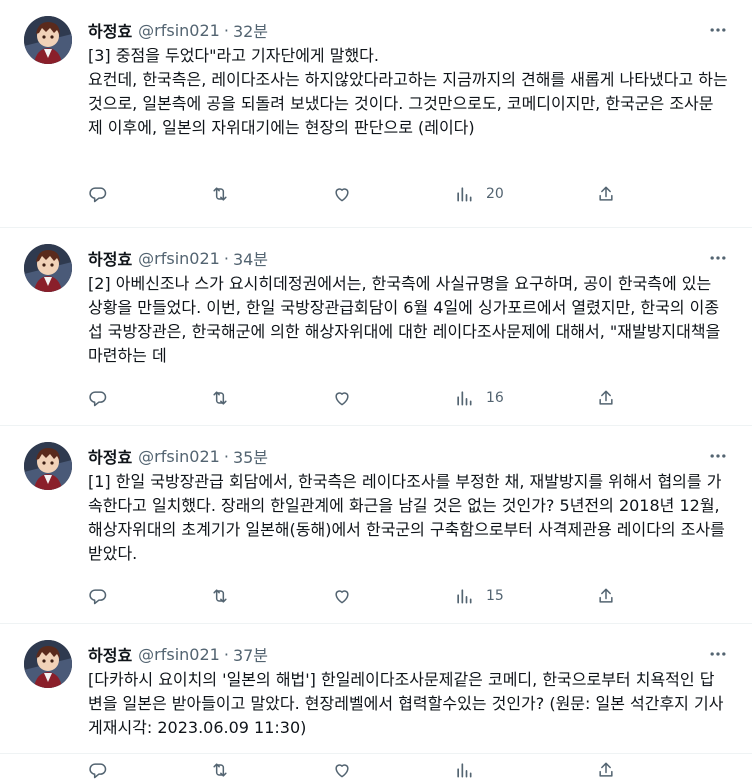 The image size is (752, 782). I want to click on views-count: 16, so click(495, 398).